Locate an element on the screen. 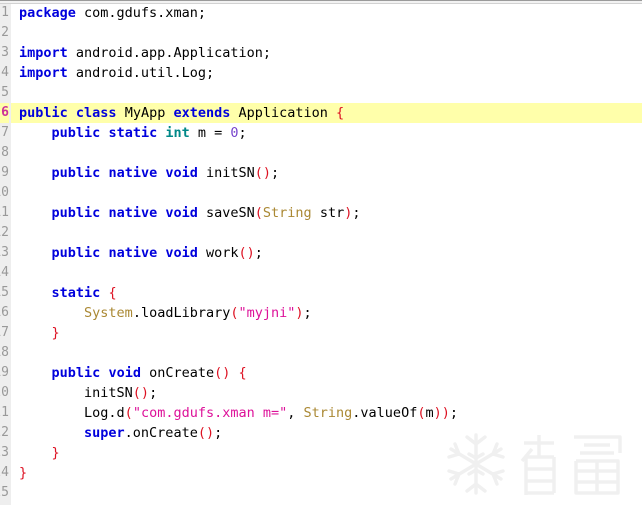 The width and height of the screenshot is (642, 505). line-number: 2 is located at coordinates (4, 33).